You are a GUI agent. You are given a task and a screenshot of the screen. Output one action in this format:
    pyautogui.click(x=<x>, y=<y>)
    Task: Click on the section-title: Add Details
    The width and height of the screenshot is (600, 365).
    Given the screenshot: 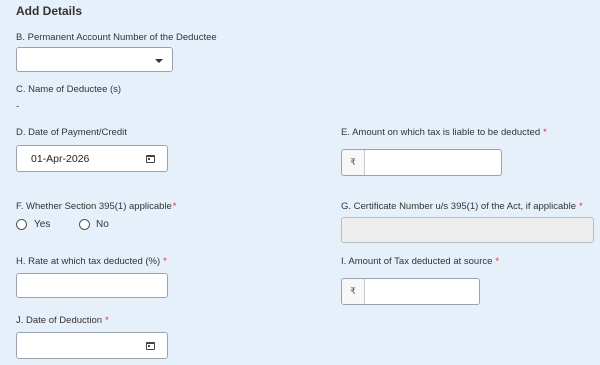 What is the action you would take?
    pyautogui.click(x=49, y=11)
    